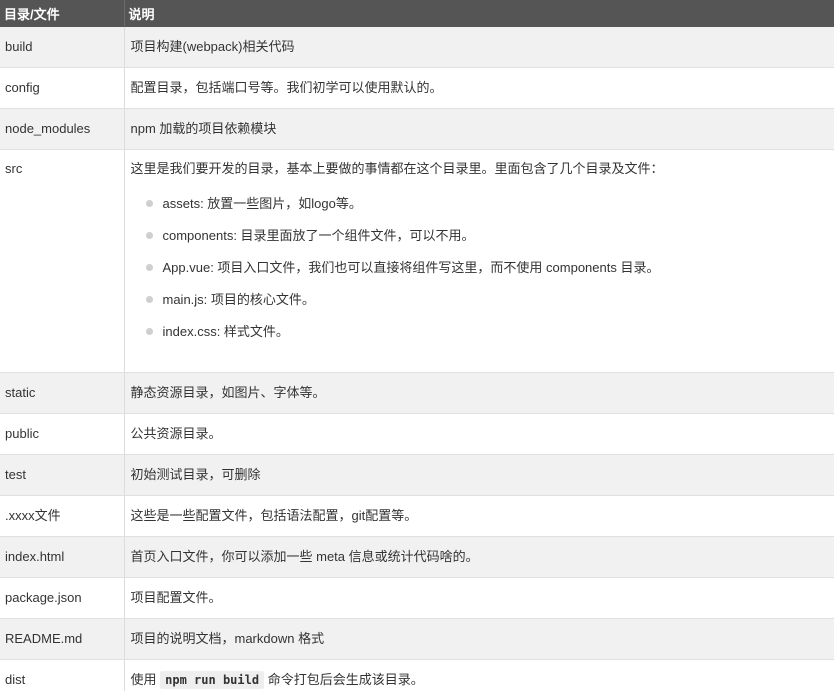 Image resolution: width=834 pixels, height=691 pixels. What do you see at coordinates (212, 46) in the screenshot?
I see `row-desc-build: 项目构建(webpack)相关代码` at bounding box center [212, 46].